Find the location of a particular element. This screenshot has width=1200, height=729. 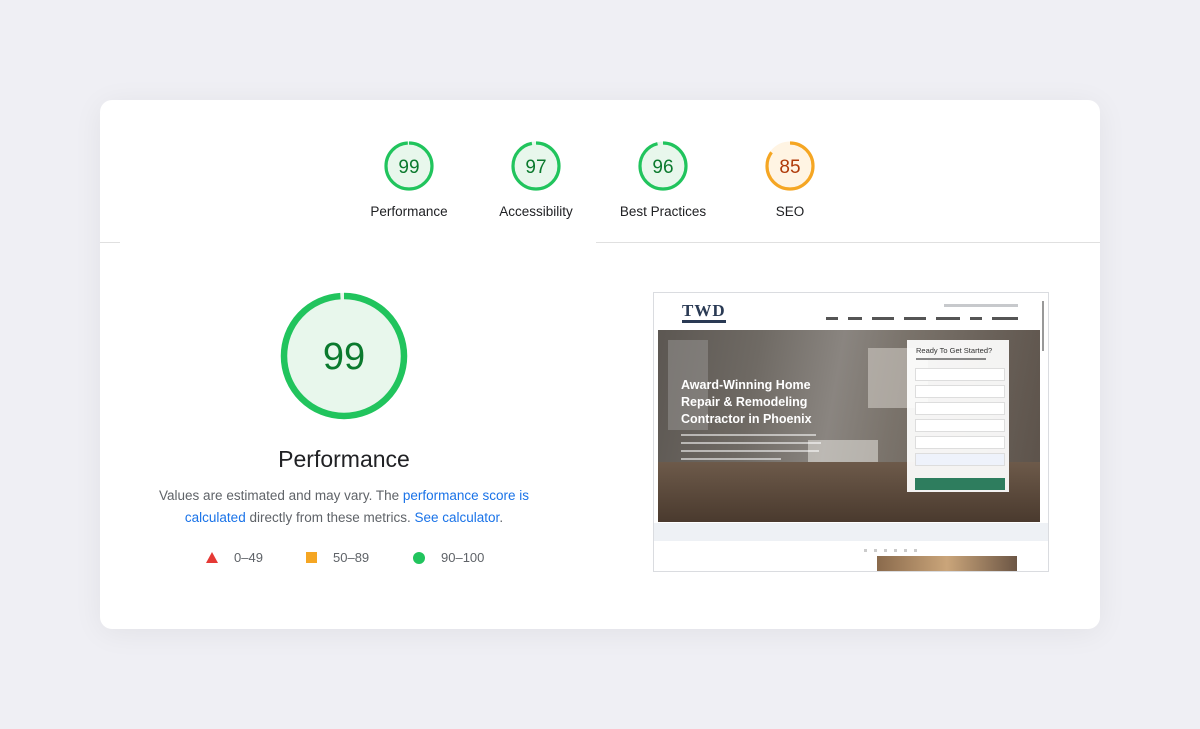

active-tab-indicator is located at coordinates (358, 242).